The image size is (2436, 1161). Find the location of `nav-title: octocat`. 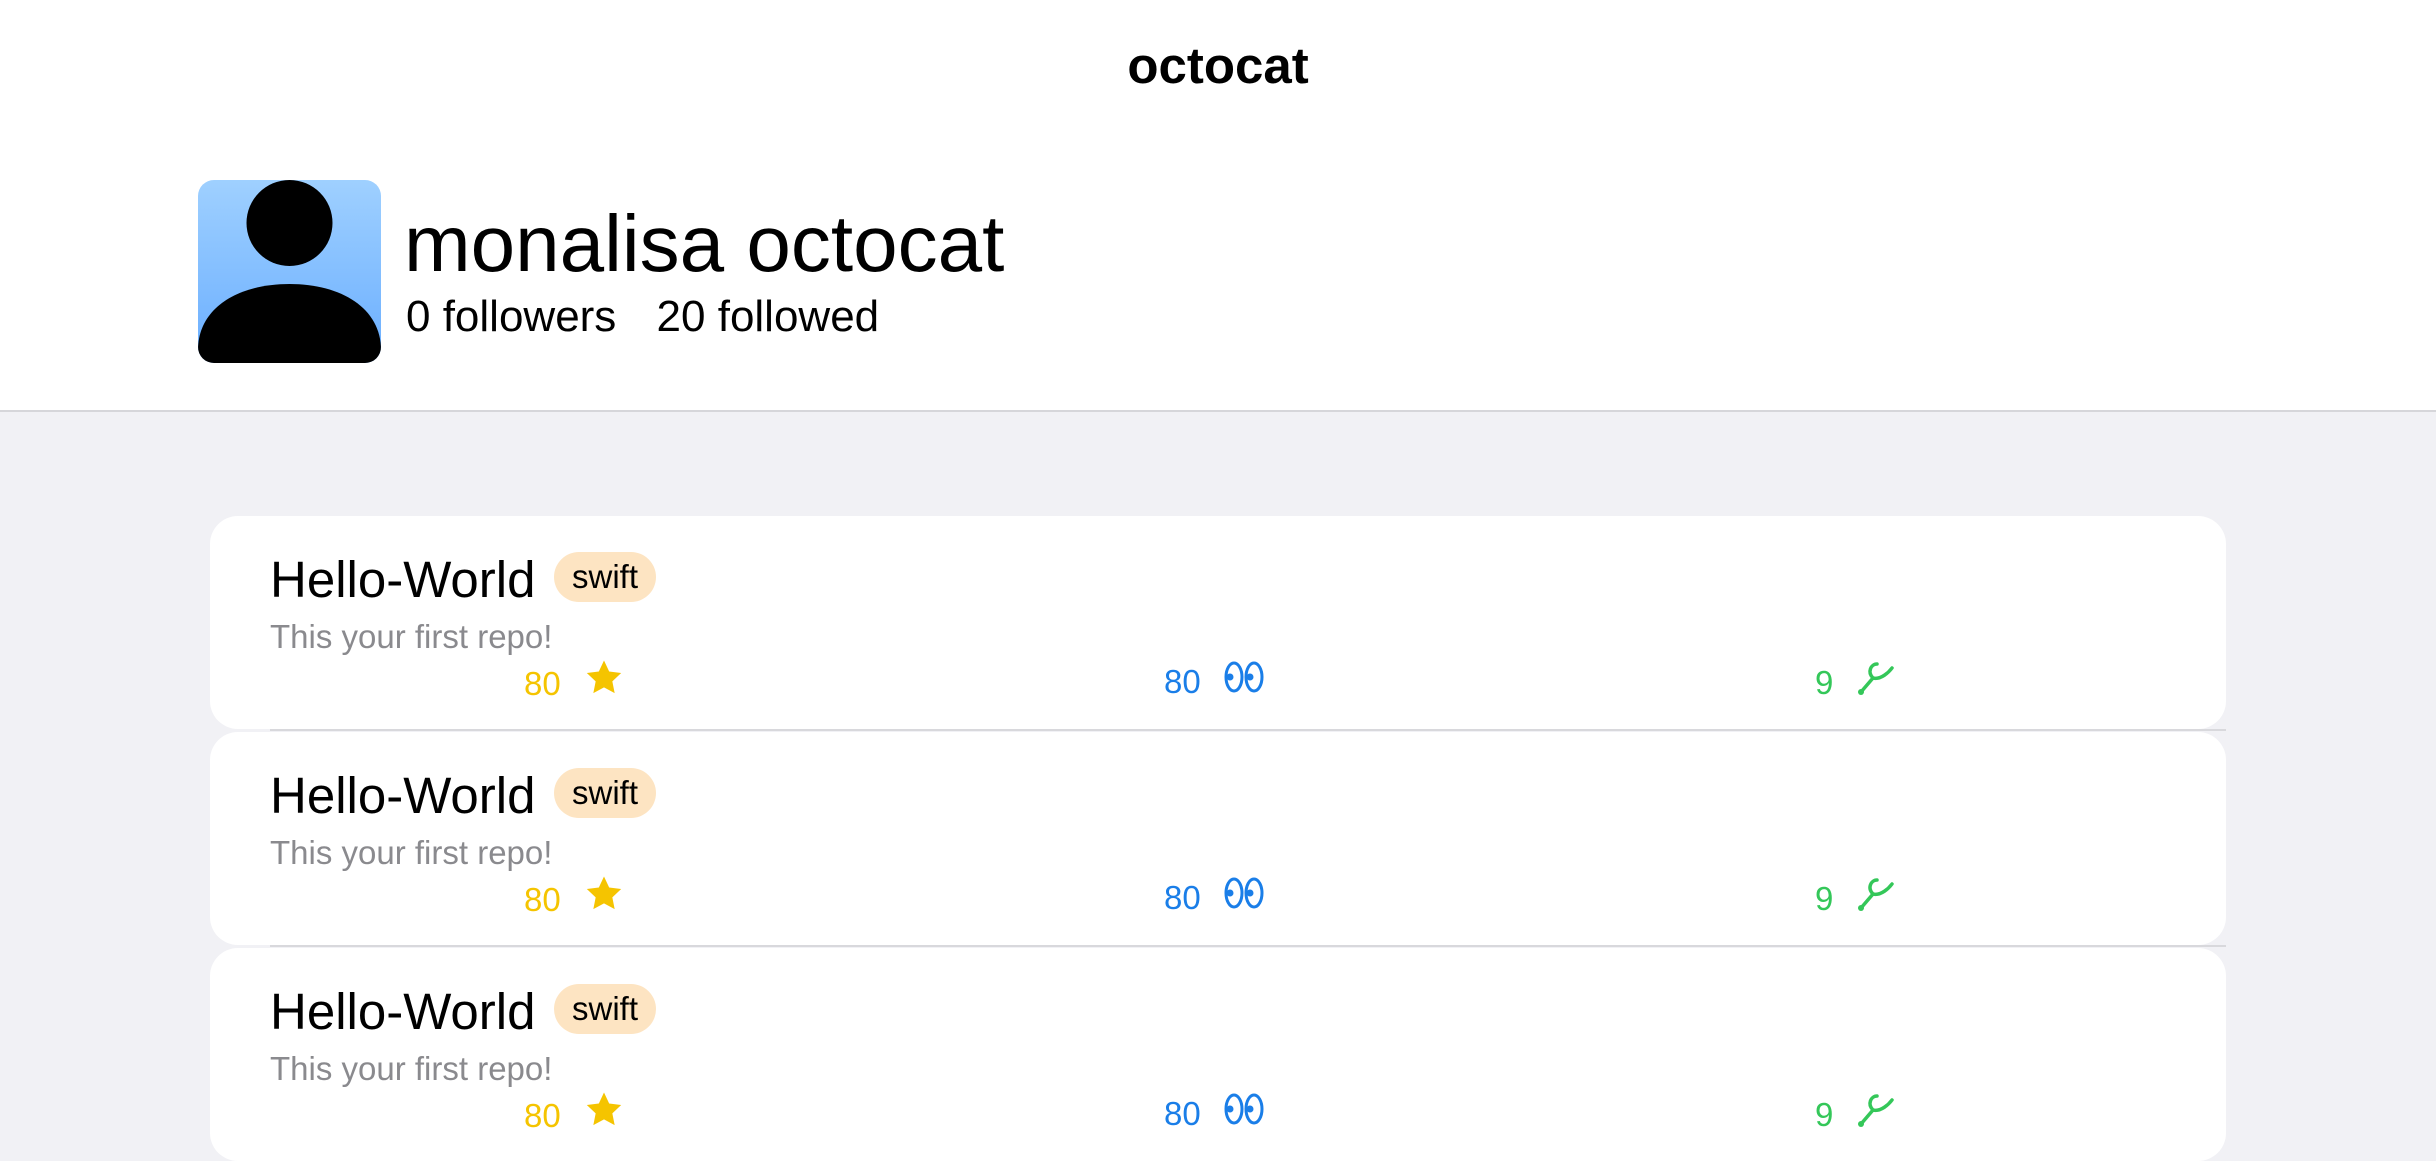

nav-title: octocat is located at coordinates (1218, 65).